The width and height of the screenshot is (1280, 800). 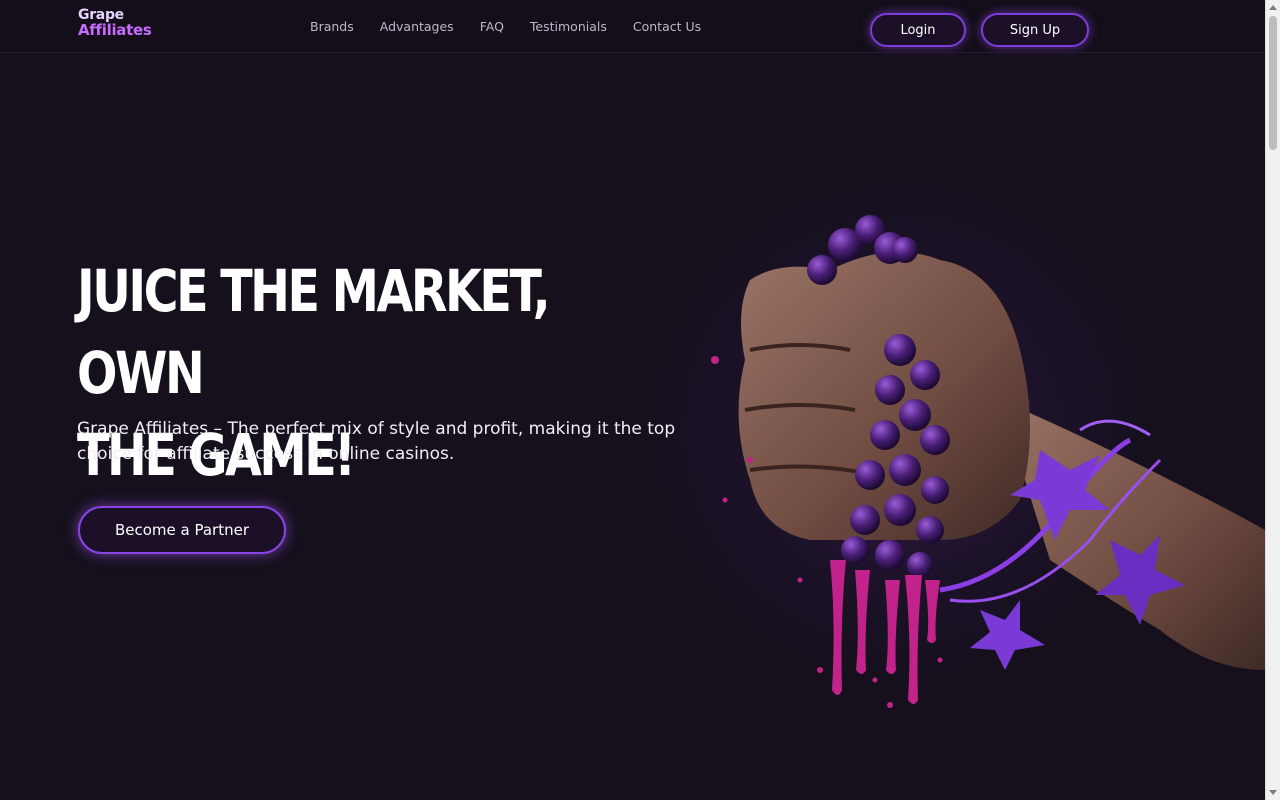 I want to click on nav-link-testimonials: Testimonials, so click(x=568, y=26).